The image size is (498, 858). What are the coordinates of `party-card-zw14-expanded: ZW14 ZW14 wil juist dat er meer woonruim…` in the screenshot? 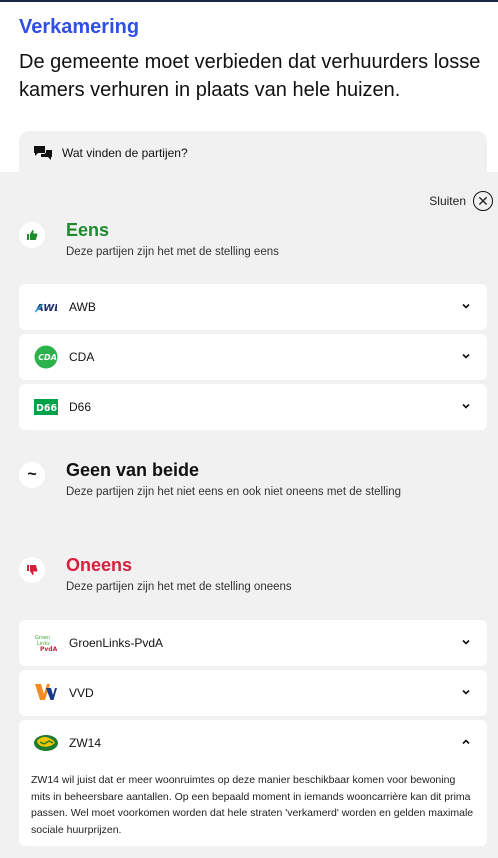 It's located at (253, 783).